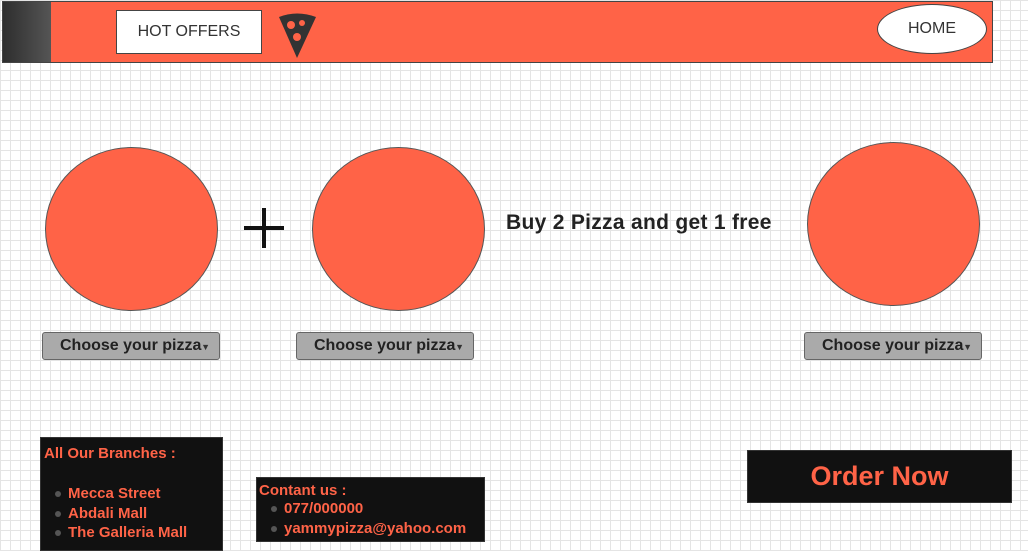 The height and width of the screenshot is (551, 1028). Describe the element at coordinates (932, 29) in the screenshot. I see `home-button: HOME` at that location.